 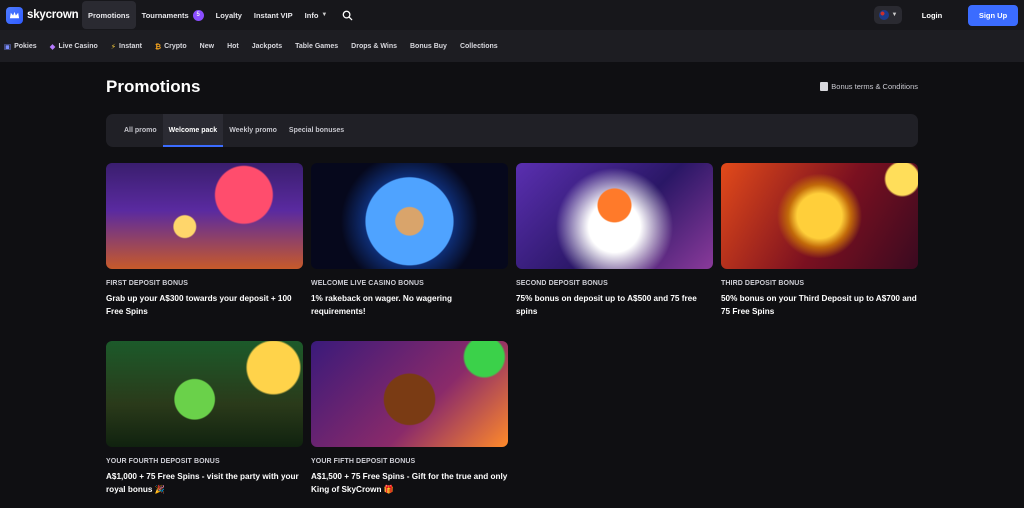 What do you see at coordinates (993, 15) in the screenshot?
I see `signup-button: Sign Up` at bounding box center [993, 15].